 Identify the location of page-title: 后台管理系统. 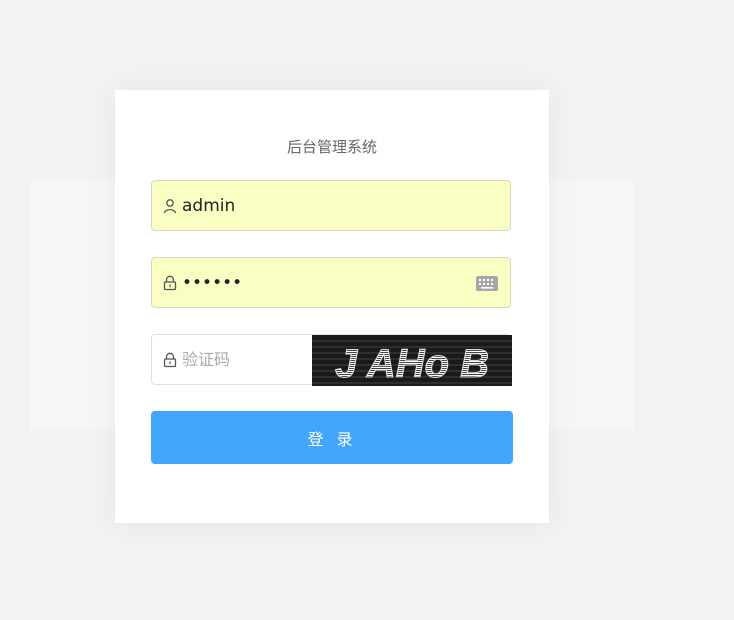
(331, 147).